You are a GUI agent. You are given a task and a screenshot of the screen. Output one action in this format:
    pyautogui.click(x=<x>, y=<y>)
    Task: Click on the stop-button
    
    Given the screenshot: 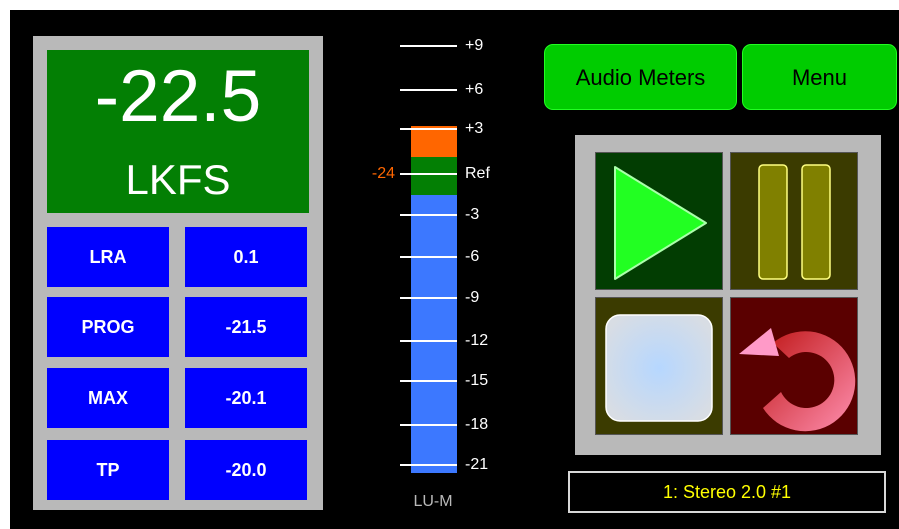 What is the action you would take?
    pyautogui.click(x=659, y=366)
    